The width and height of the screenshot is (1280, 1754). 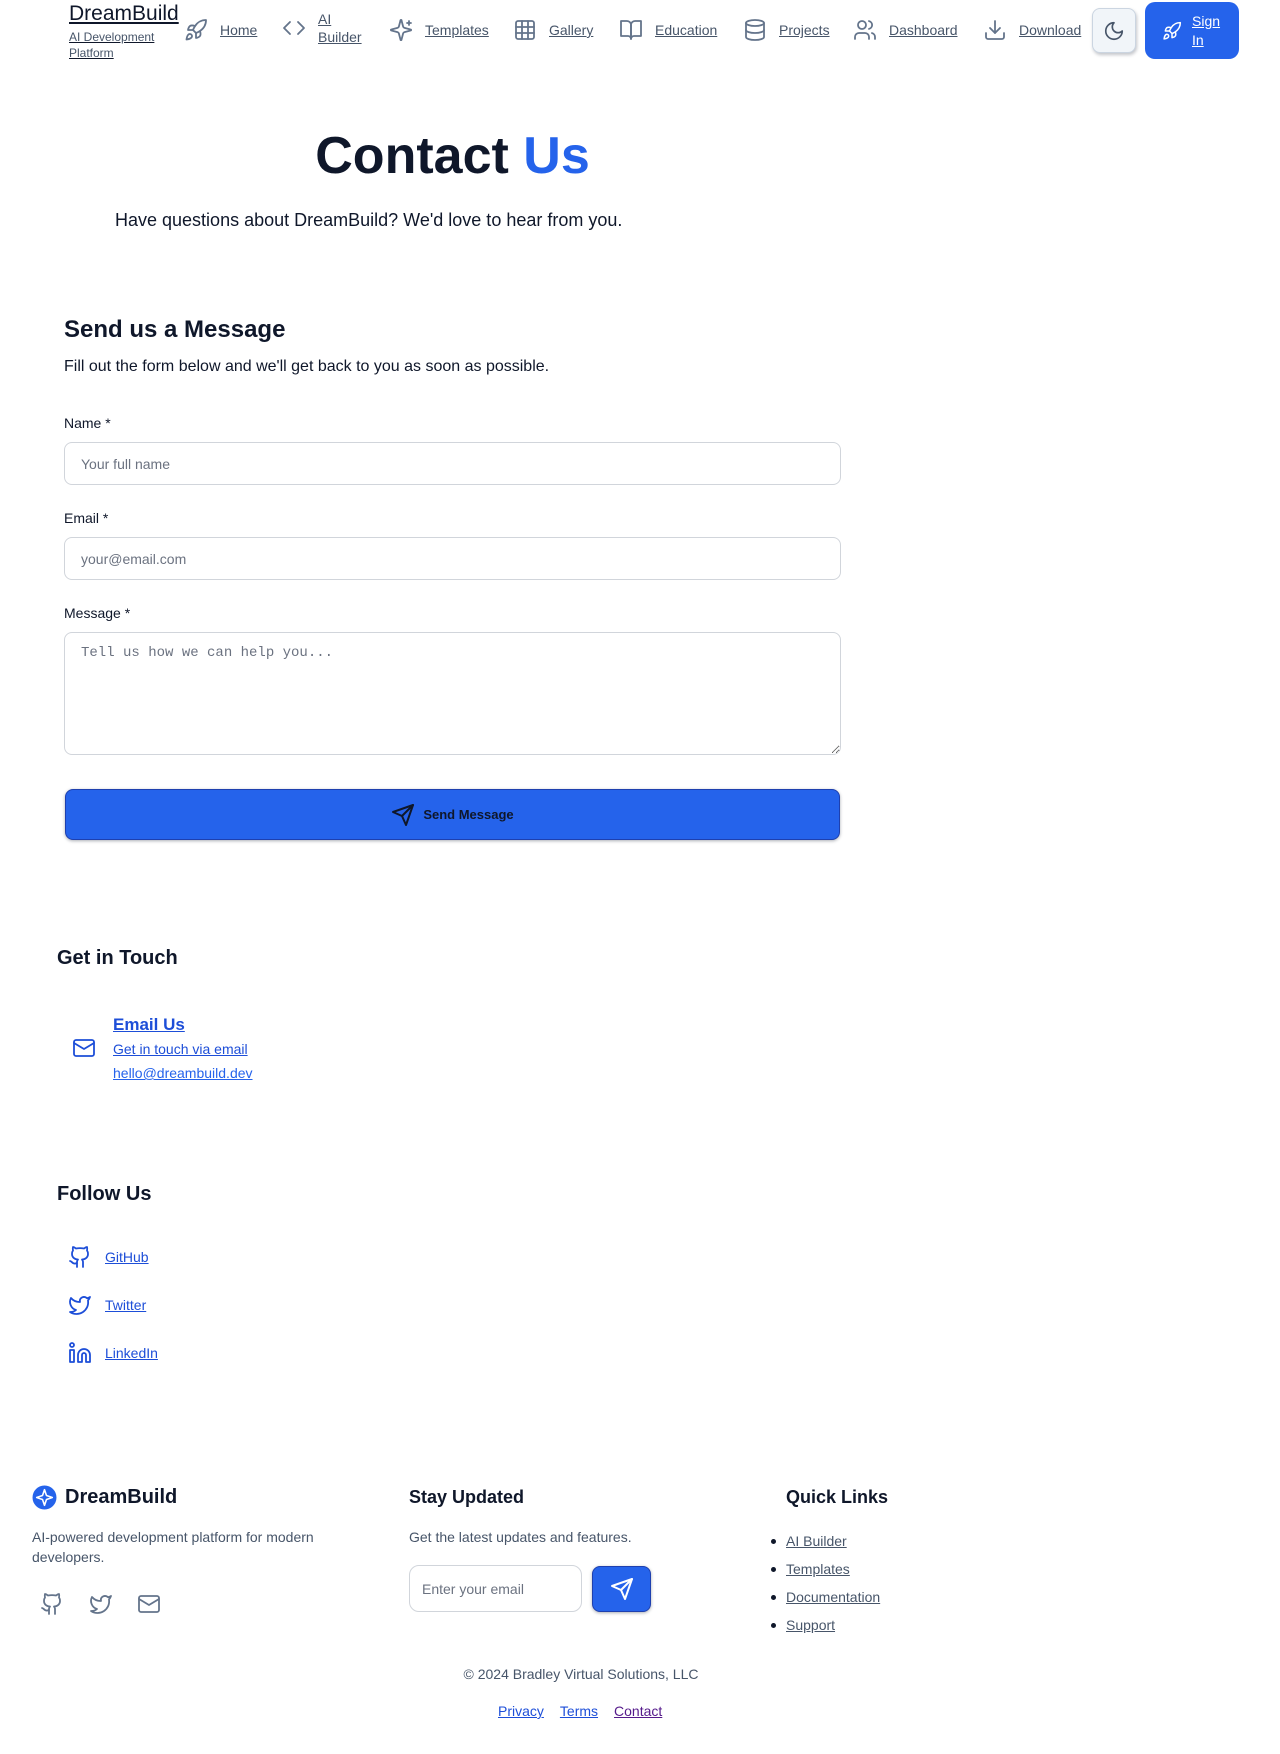 I want to click on sign-in-label: Sign In, so click(x=1206, y=30).